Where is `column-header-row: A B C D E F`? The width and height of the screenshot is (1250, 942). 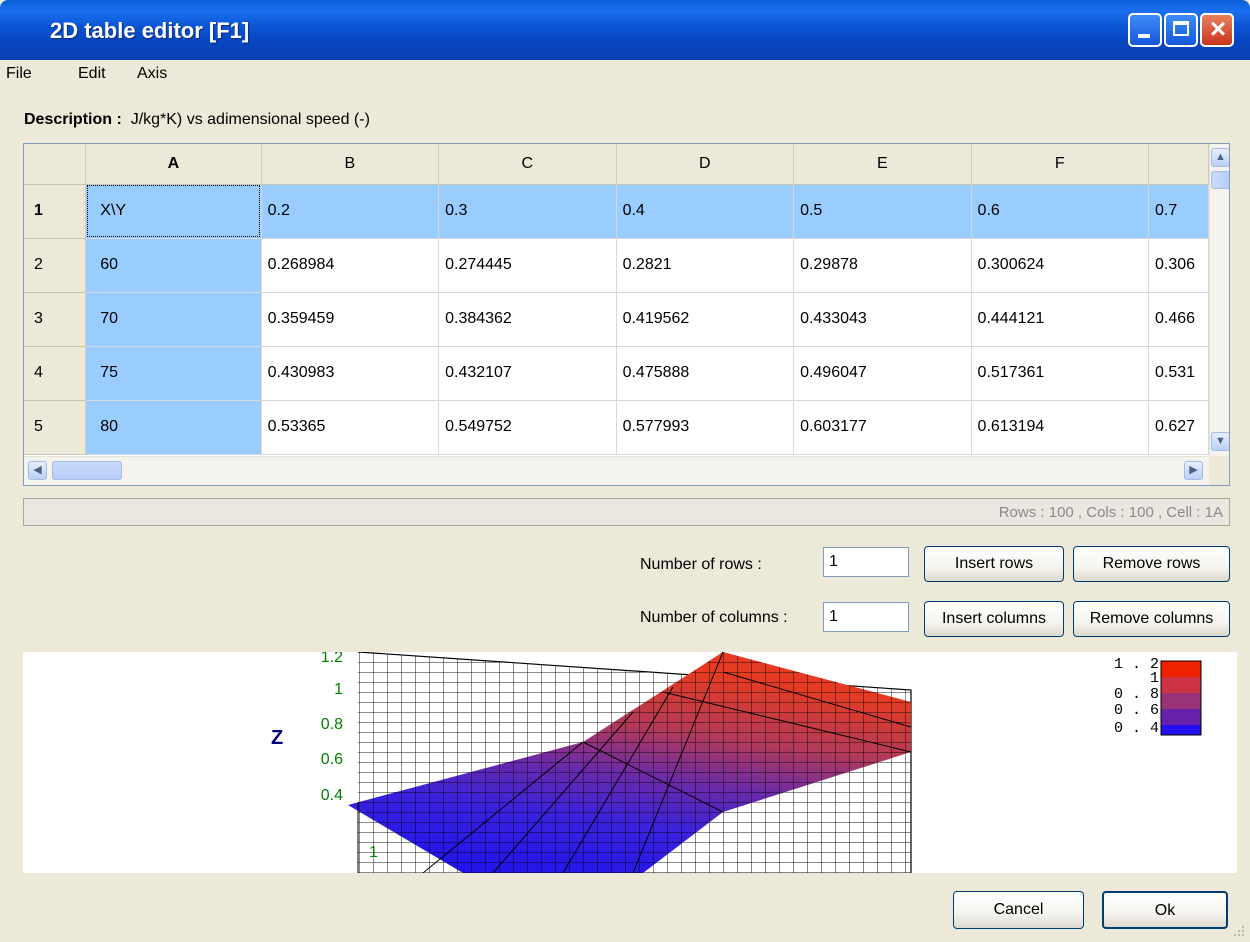
column-header-row: A B C D E F is located at coordinates (616, 164).